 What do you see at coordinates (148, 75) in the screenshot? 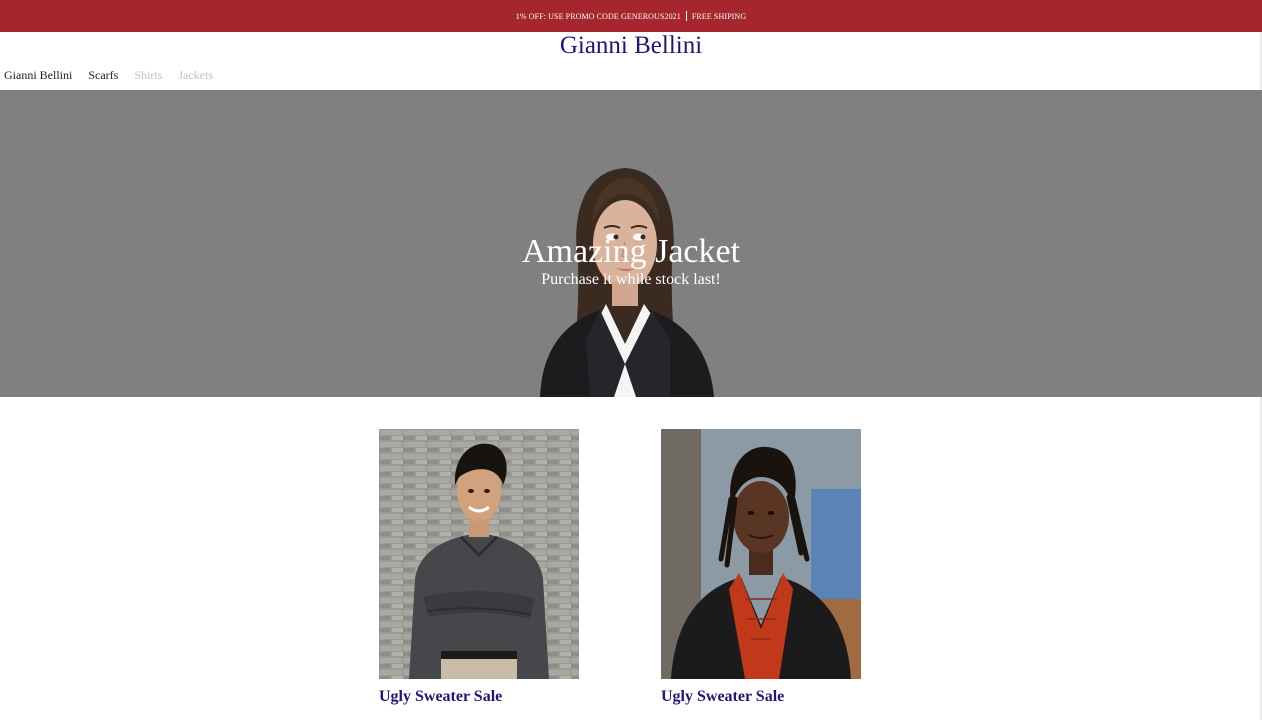
I see `nav-link-shirts: Shirts` at bounding box center [148, 75].